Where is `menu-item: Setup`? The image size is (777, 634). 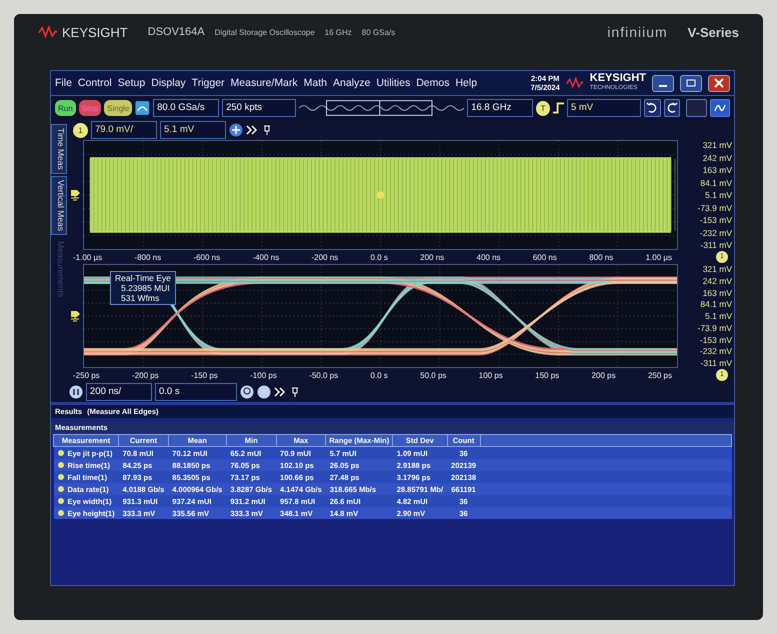 menu-item: Setup is located at coordinates (132, 83).